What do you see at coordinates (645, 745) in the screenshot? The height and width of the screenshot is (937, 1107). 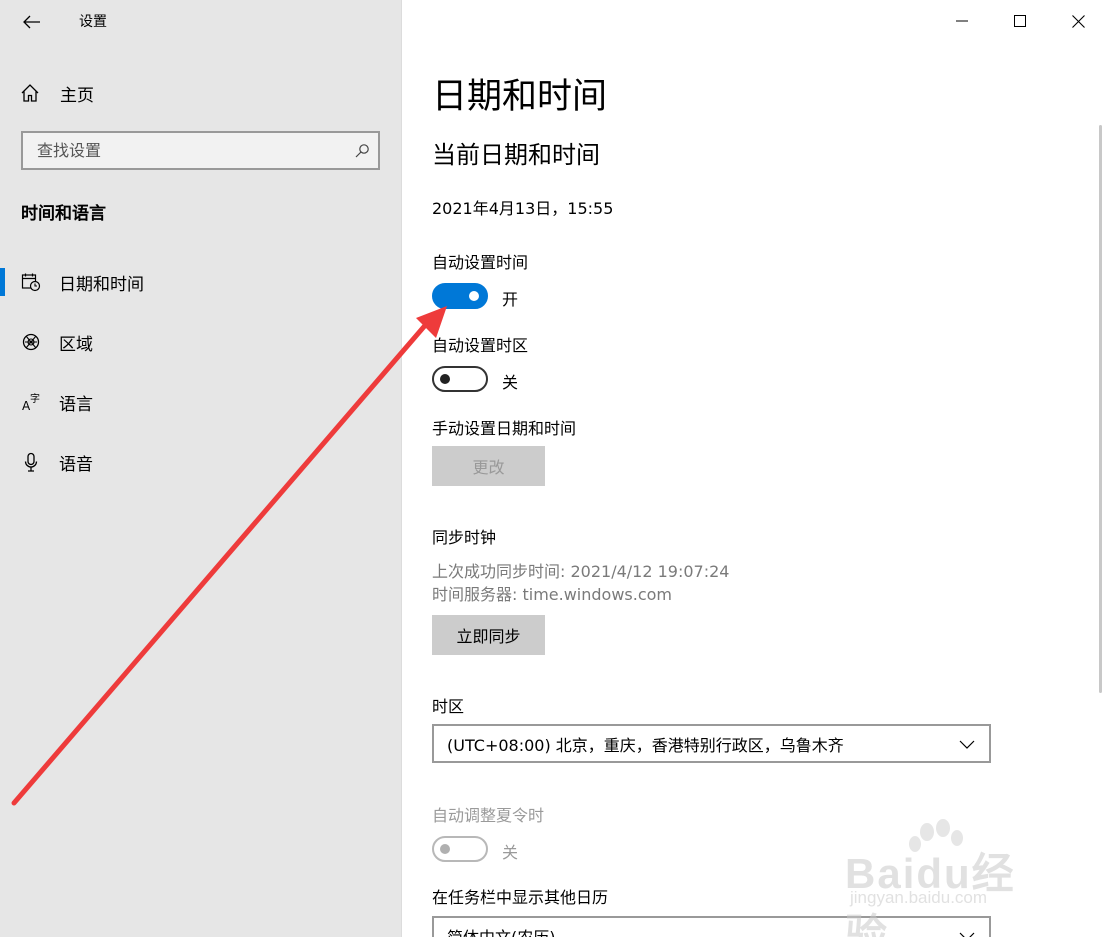 I see `timezone-value: (UTC+08:00) 北京，重庆，香港特别行政区，乌鲁木齐` at bounding box center [645, 745].